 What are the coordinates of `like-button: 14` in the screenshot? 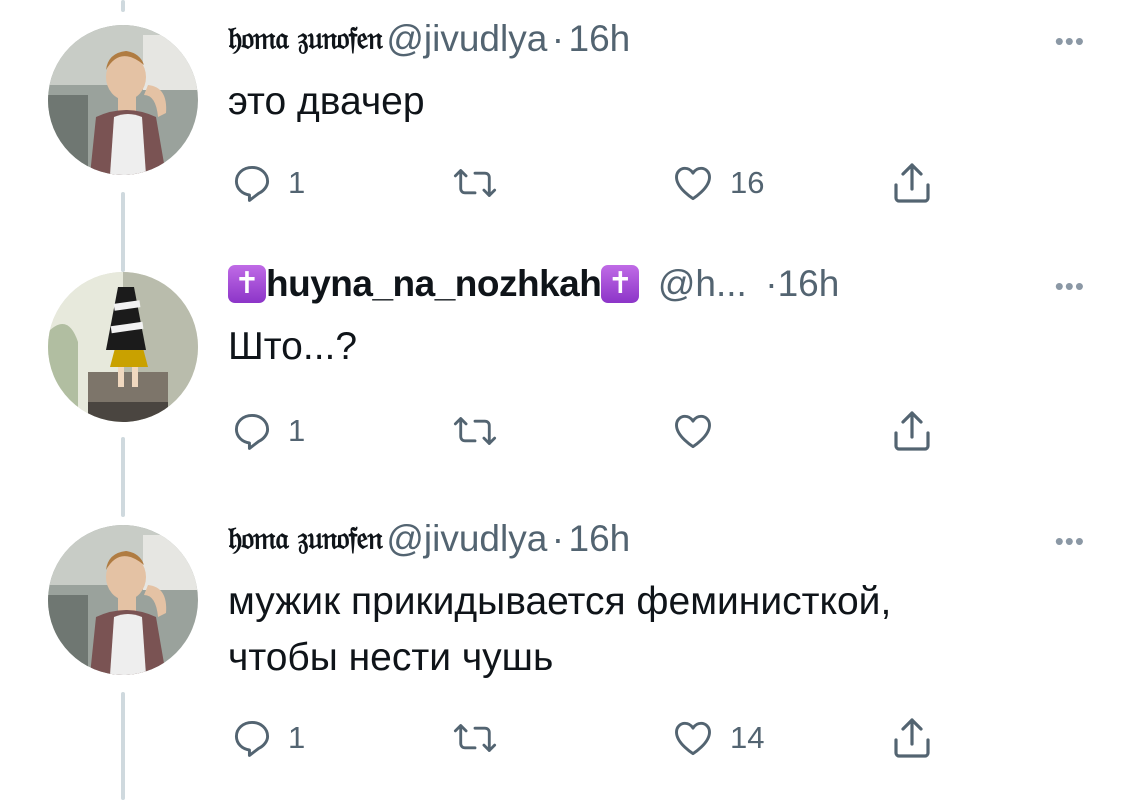 It's located at (717, 738).